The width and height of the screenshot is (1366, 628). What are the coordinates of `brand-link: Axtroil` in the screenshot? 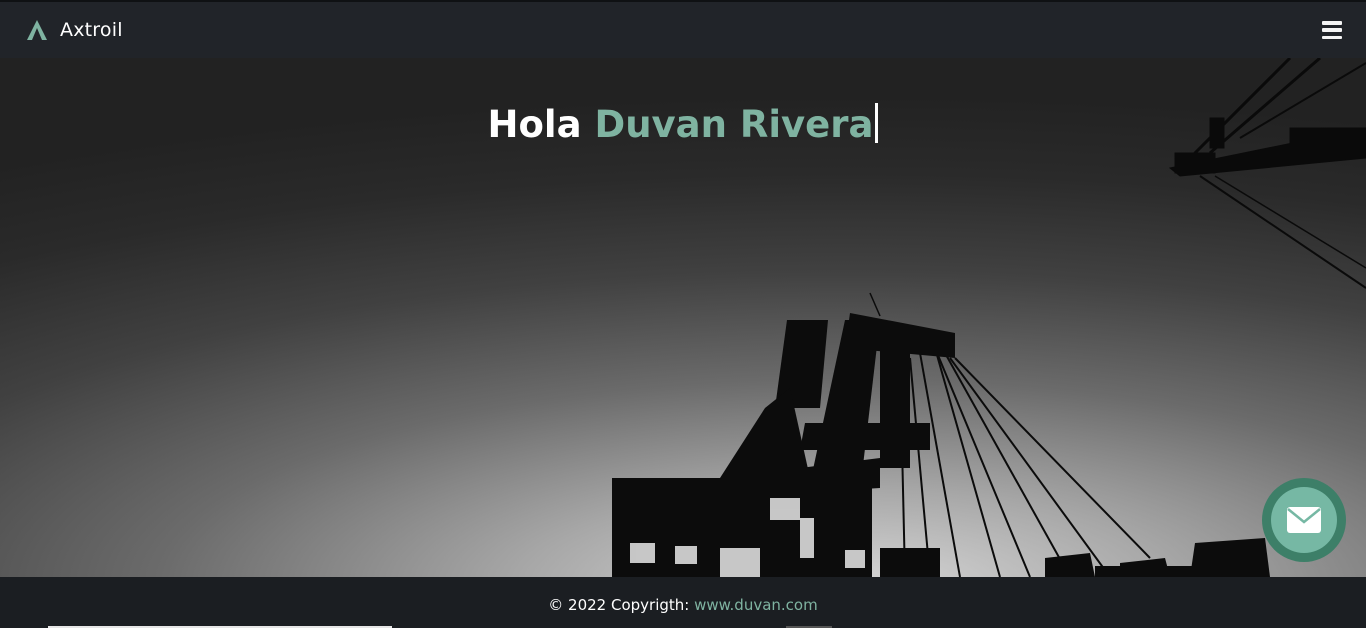 It's located at (74, 30).